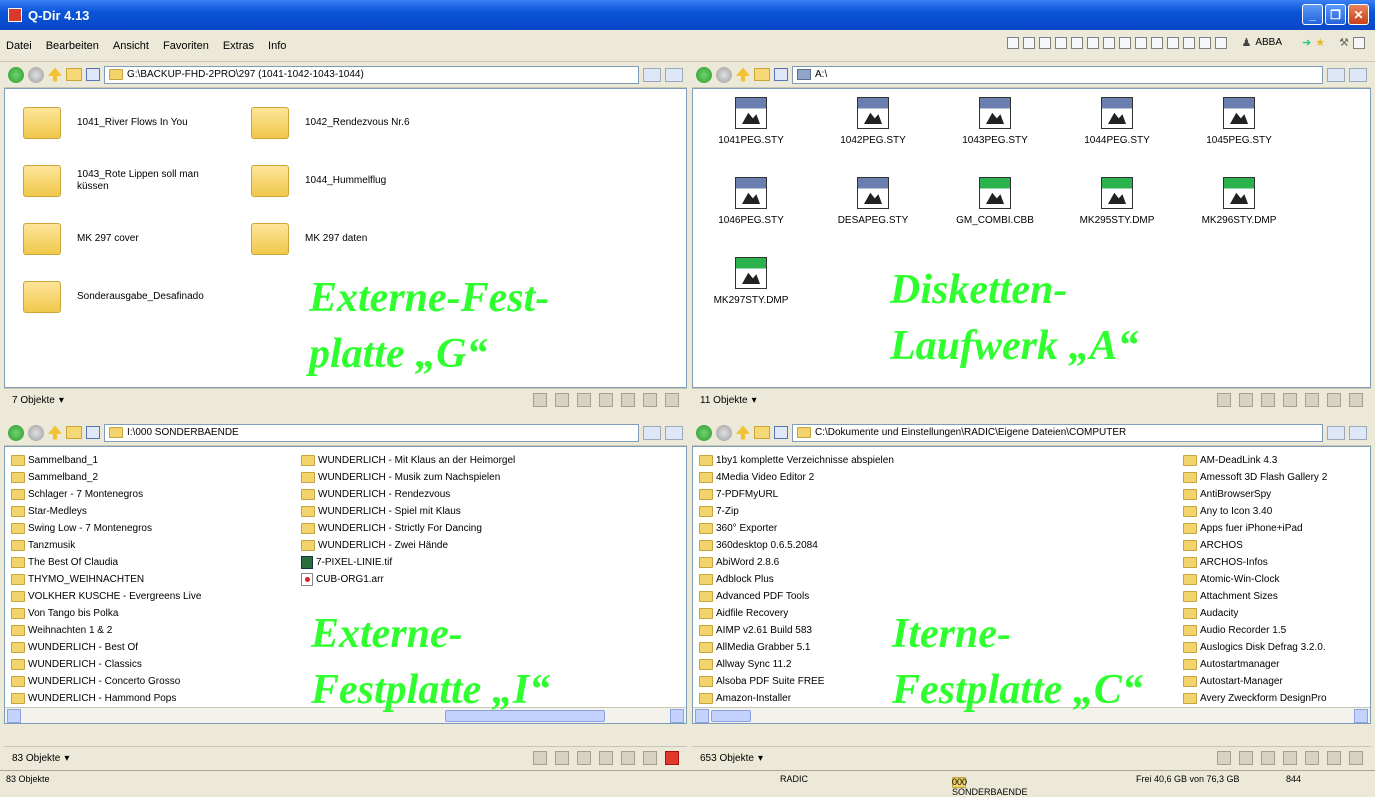 The image size is (1375, 797). Describe the element at coordinates (677, 716) in the screenshot. I see `scroll-right-arrow` at that location.